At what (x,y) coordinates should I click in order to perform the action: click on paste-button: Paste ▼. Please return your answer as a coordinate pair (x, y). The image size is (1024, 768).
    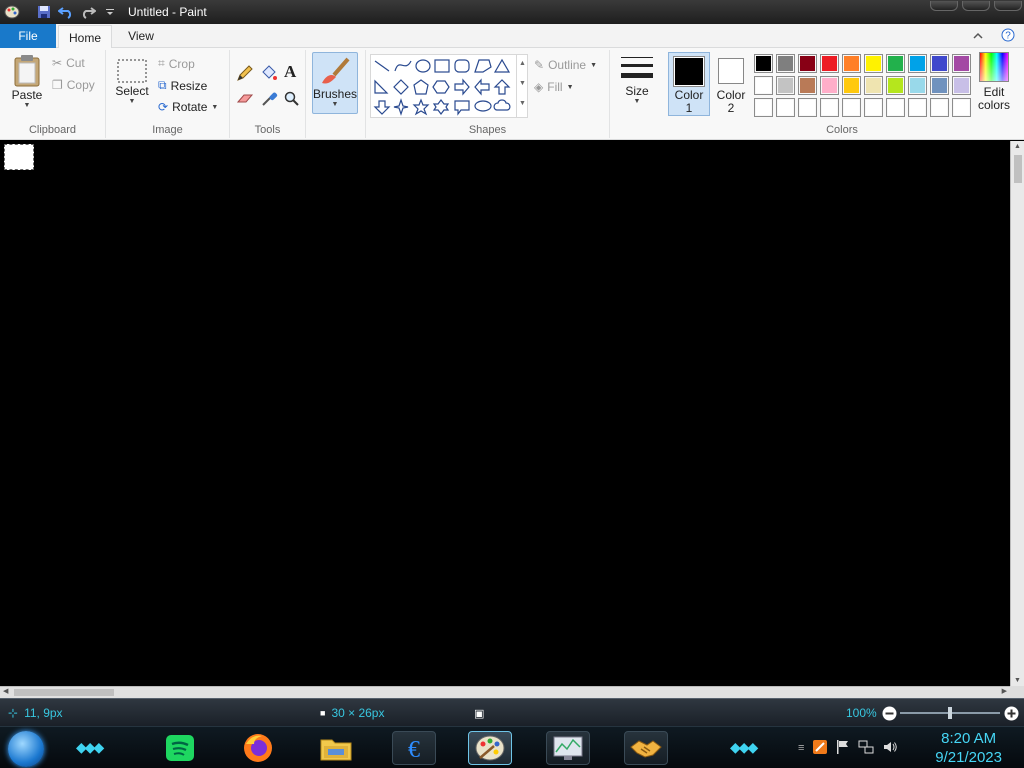
    Looking at the image, I should click on (27, 81).